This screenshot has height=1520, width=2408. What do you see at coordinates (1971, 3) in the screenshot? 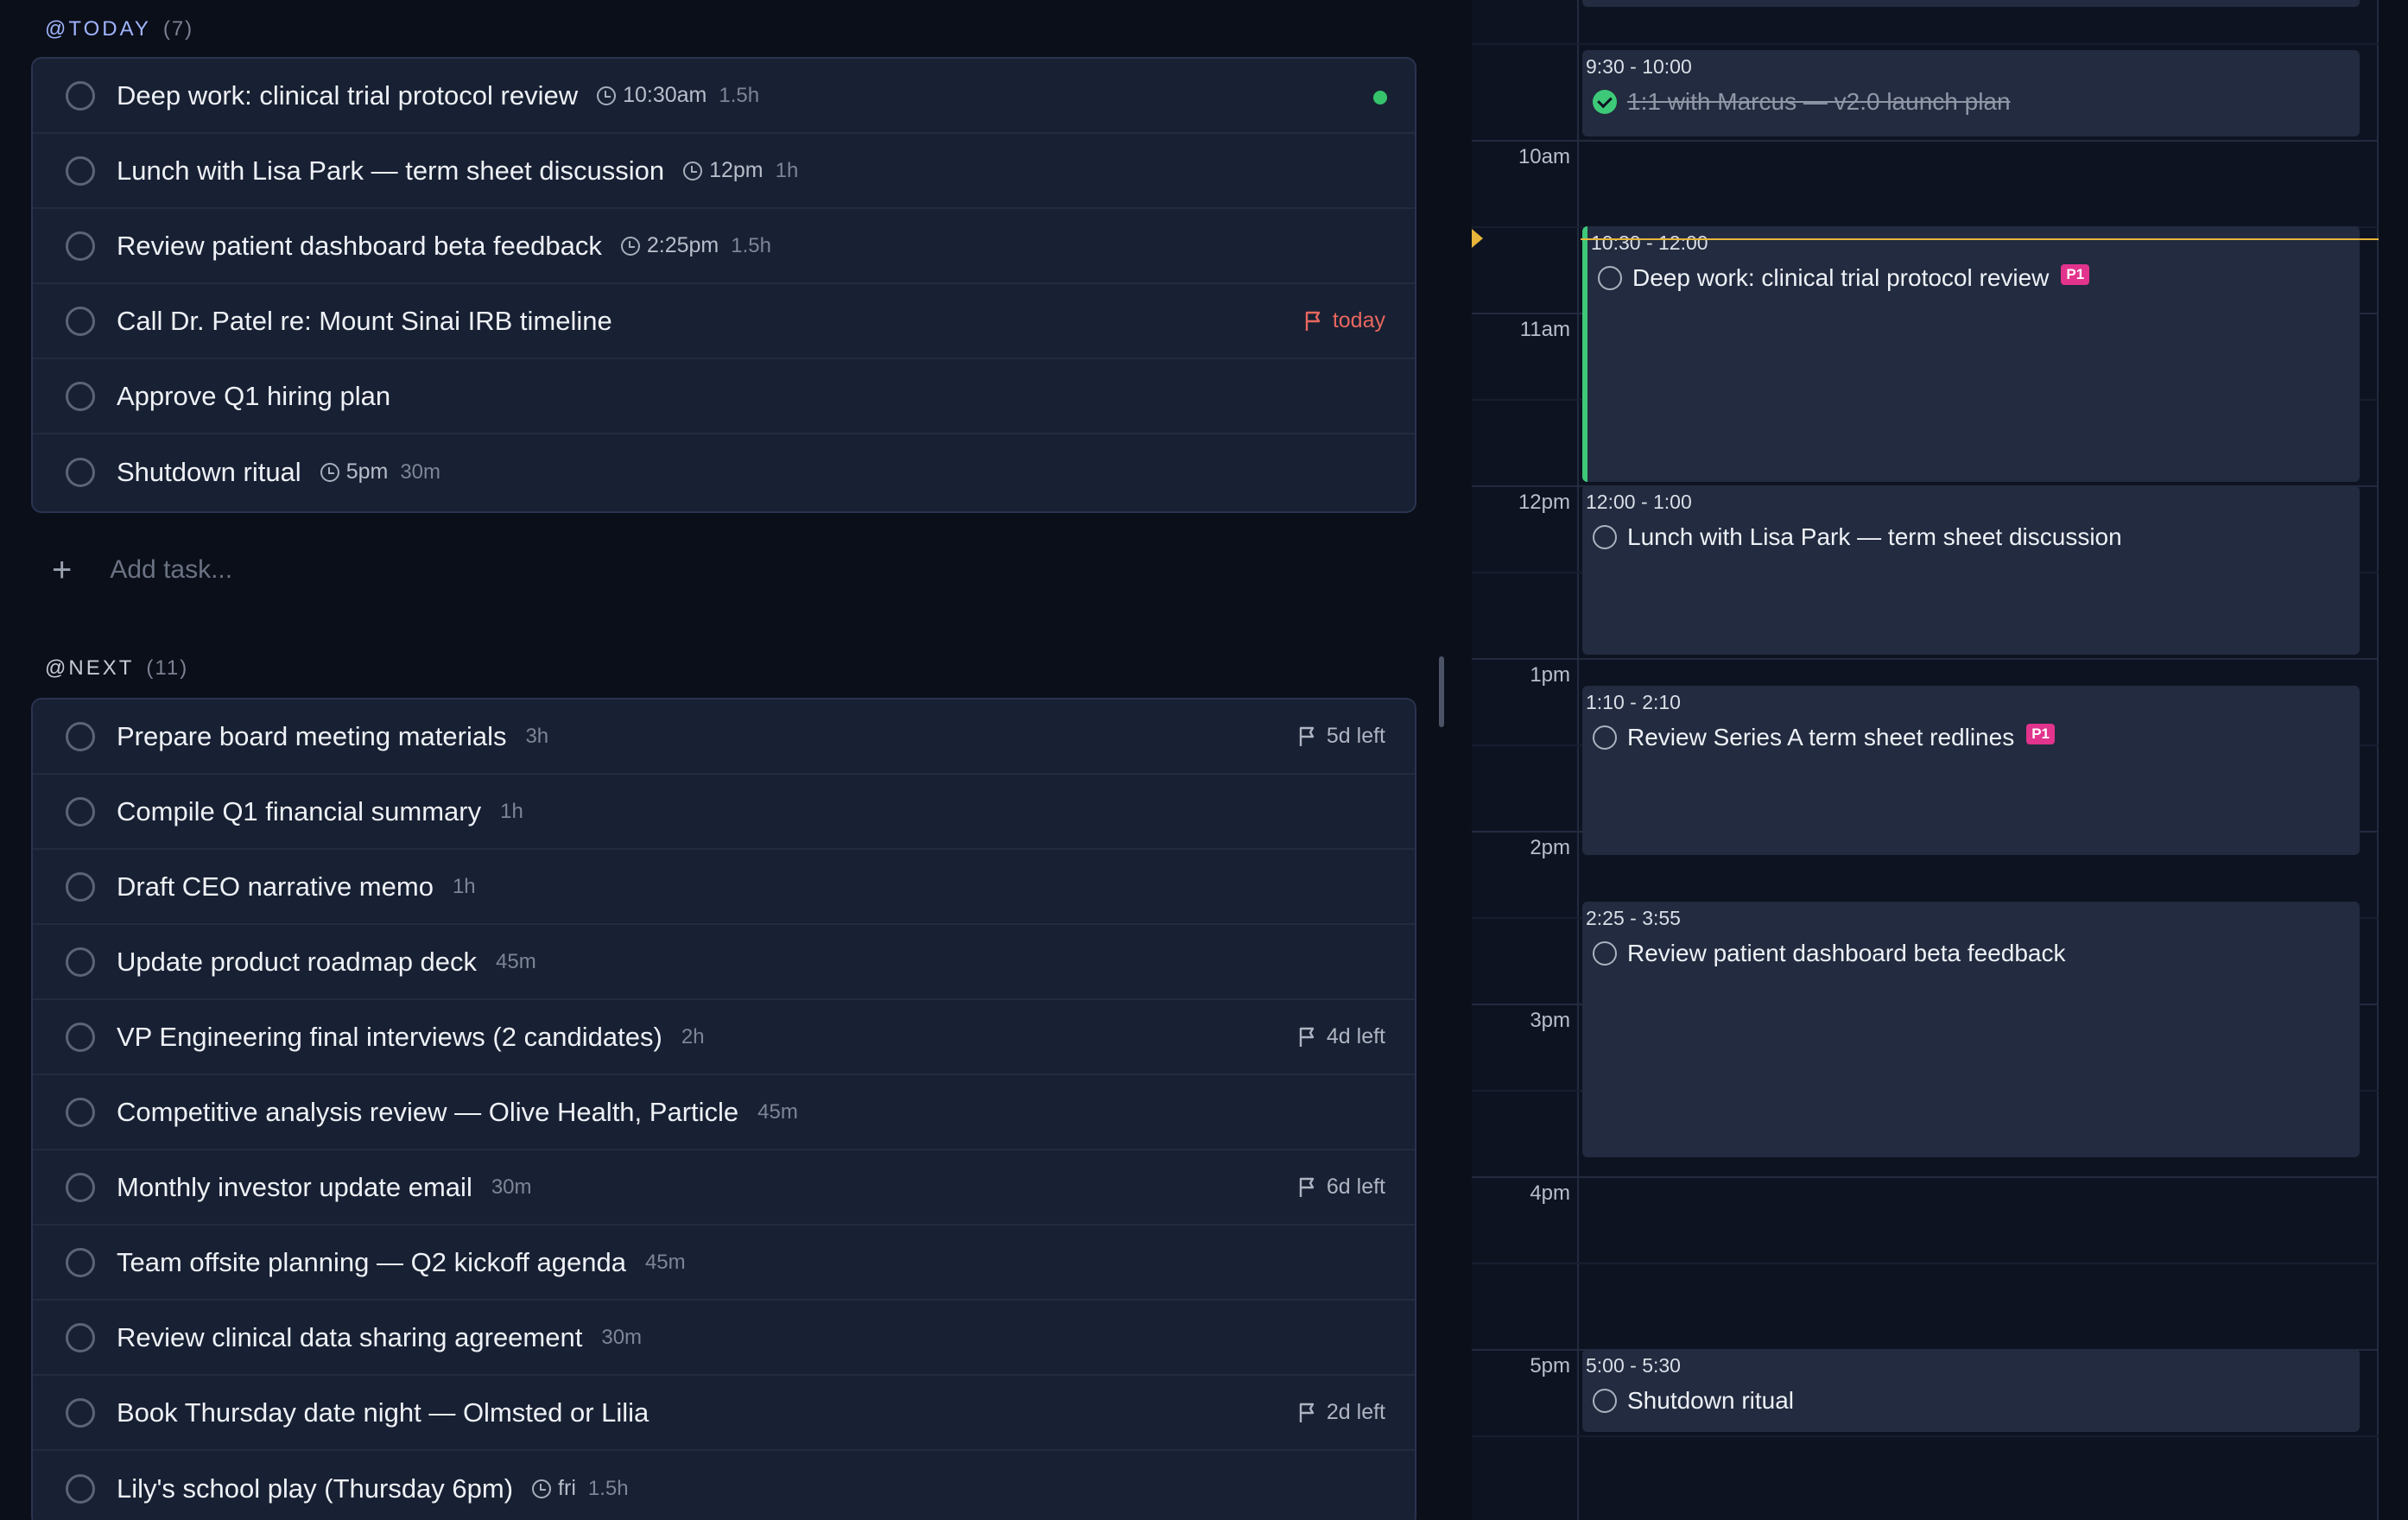
I see `calendar-event-partial` at bounding box center [1971, 3].